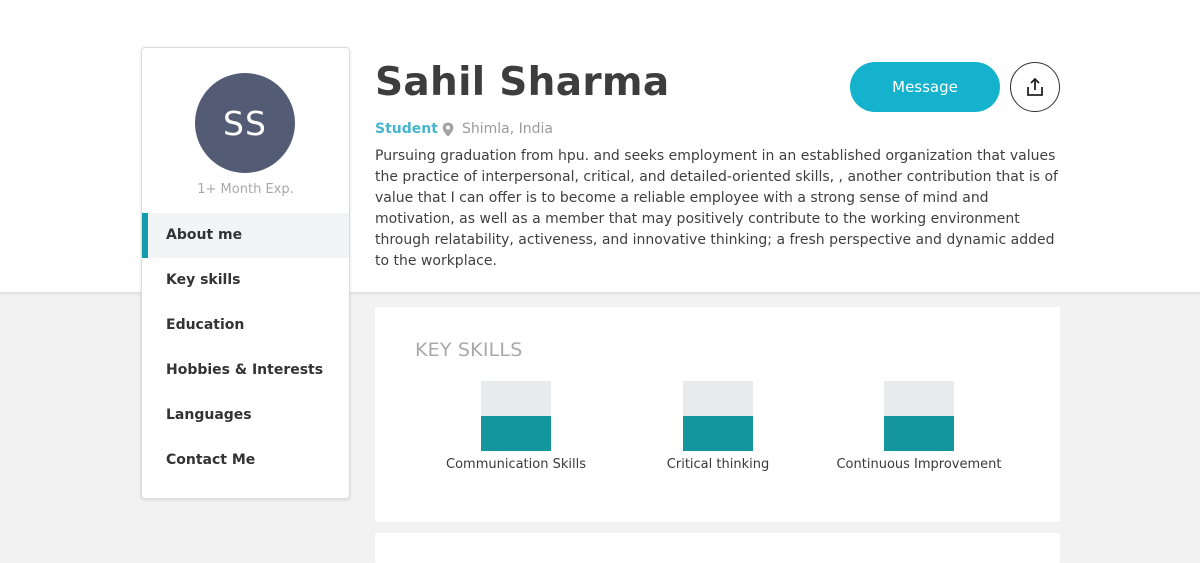 This screenshot has width=1200, height=563. I want to click on next-section-card, so click(717, 548).